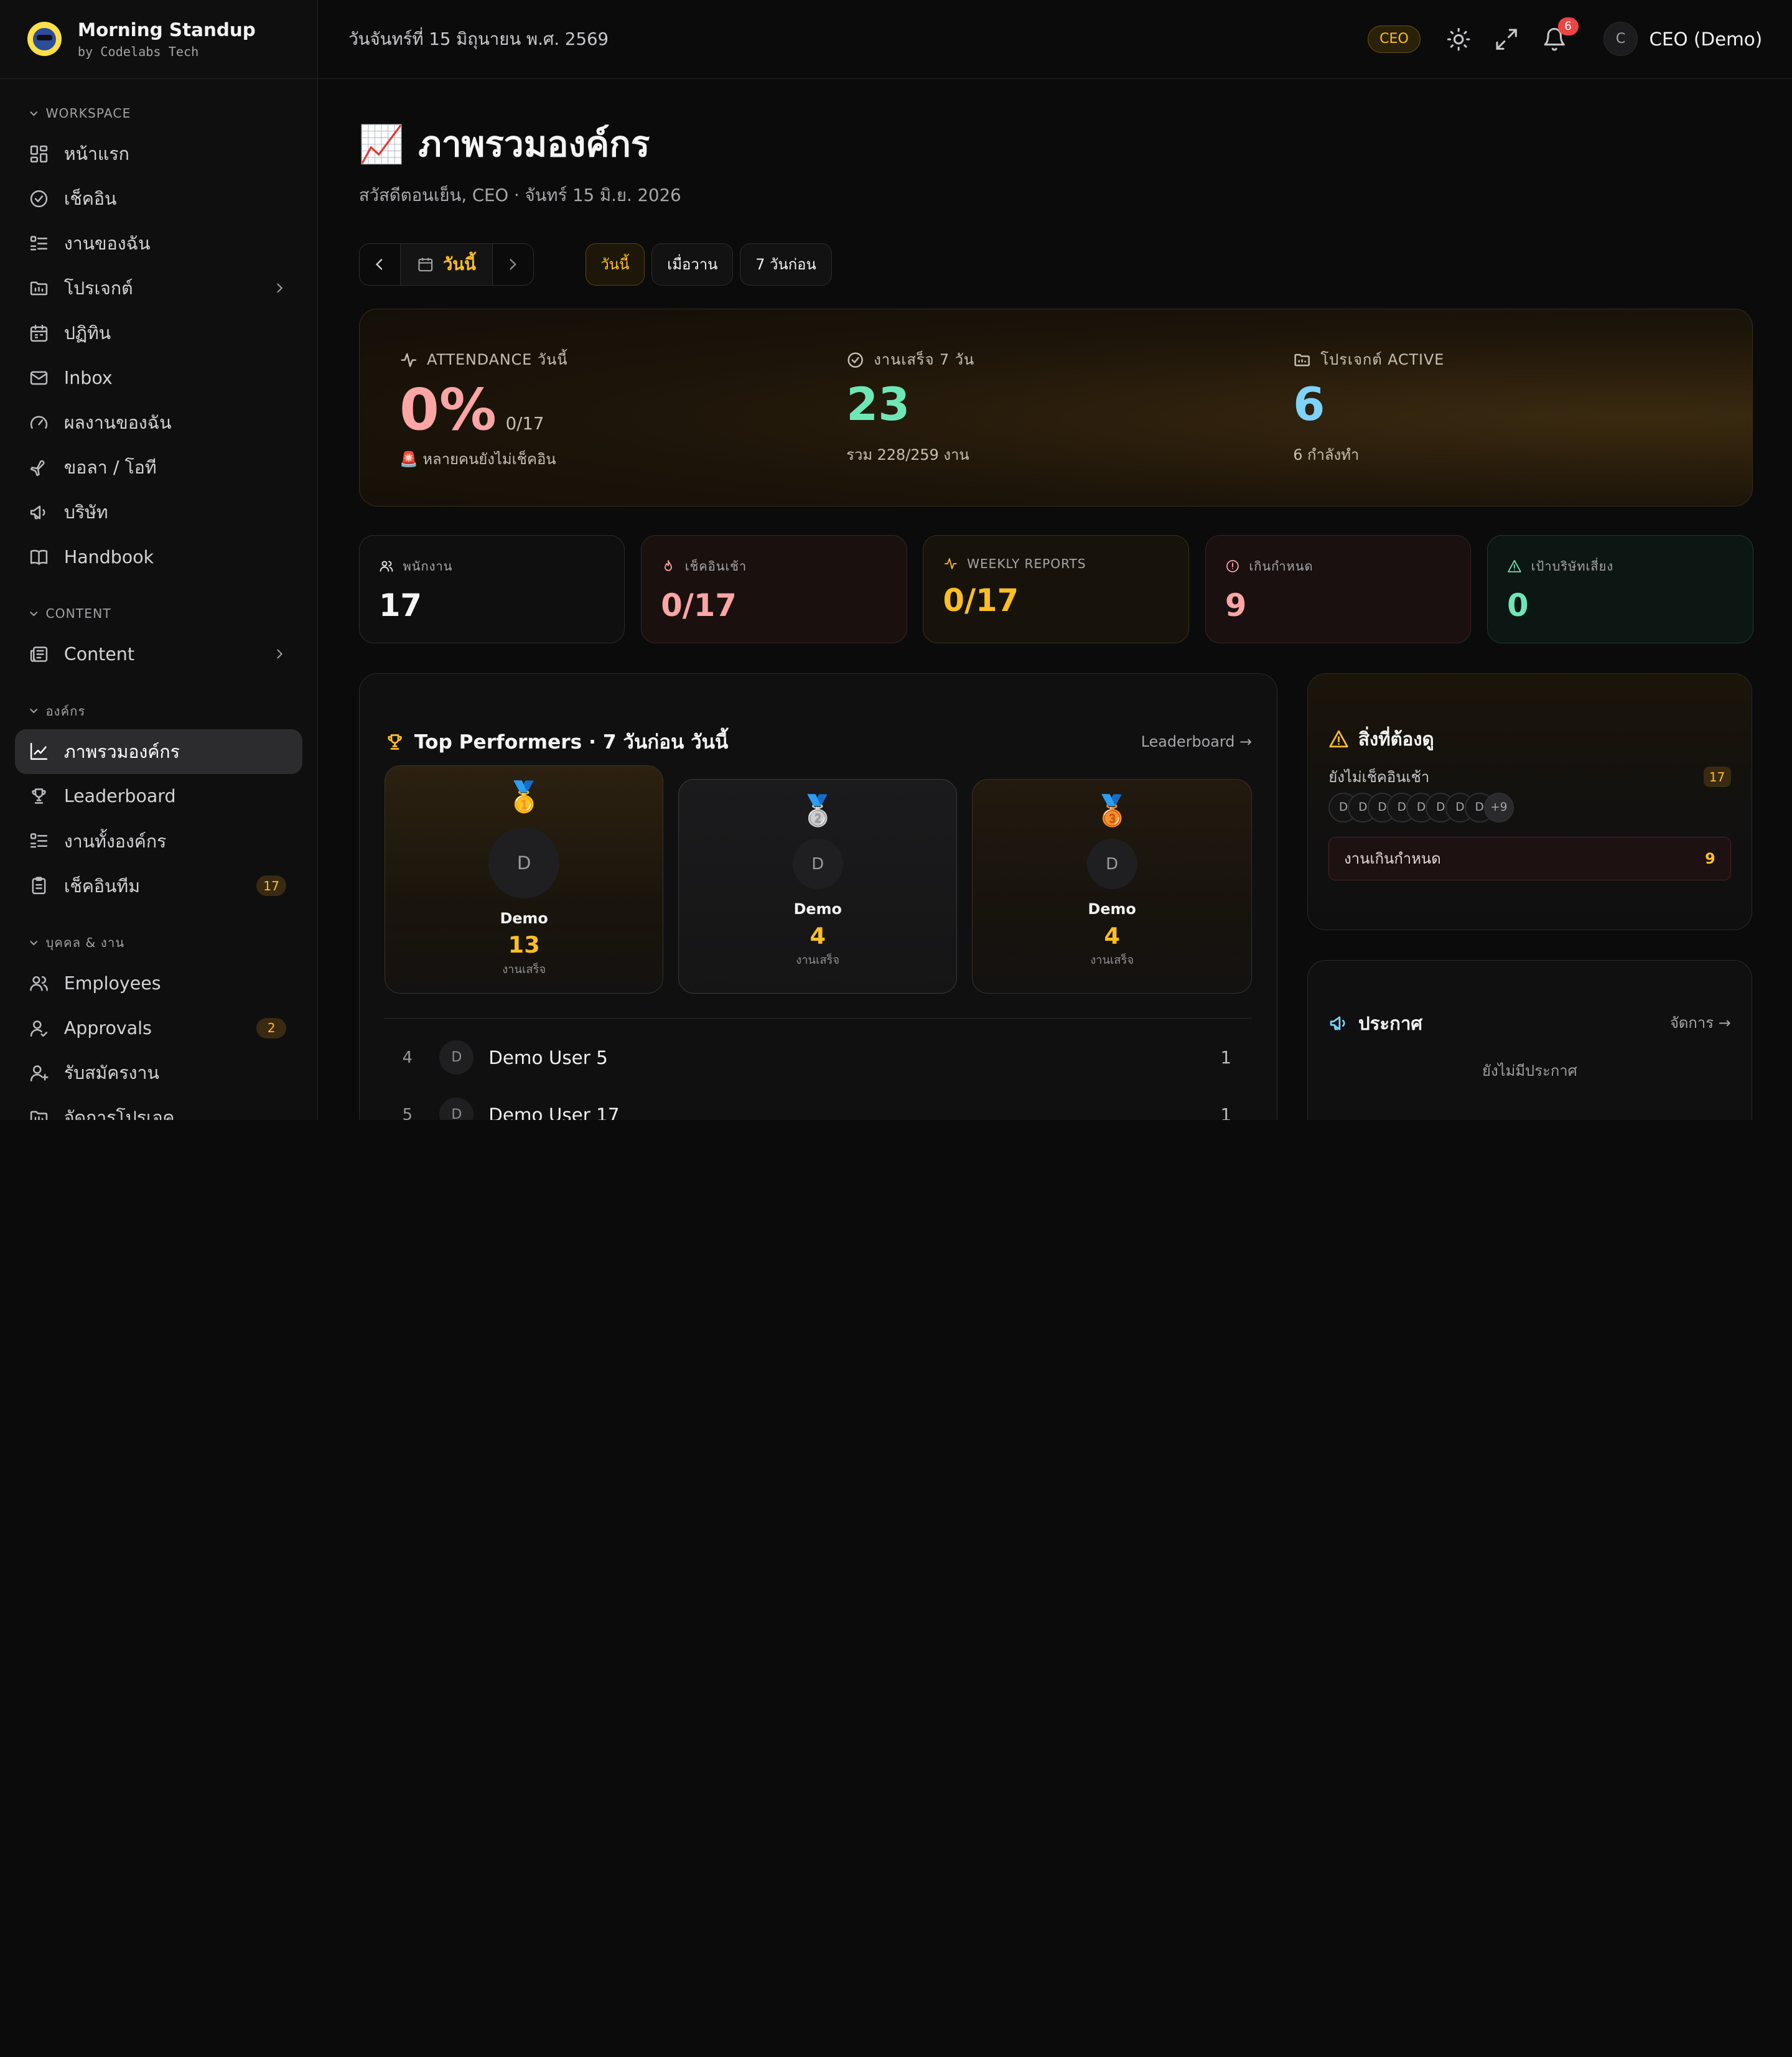 The height and width of the screenshot is (2057, 1792). Describe the element at coordinates (158, 841) in the screenshot. I see `sidebar-item-tasks-2-2: งานทั้งองค์กร` at that location.